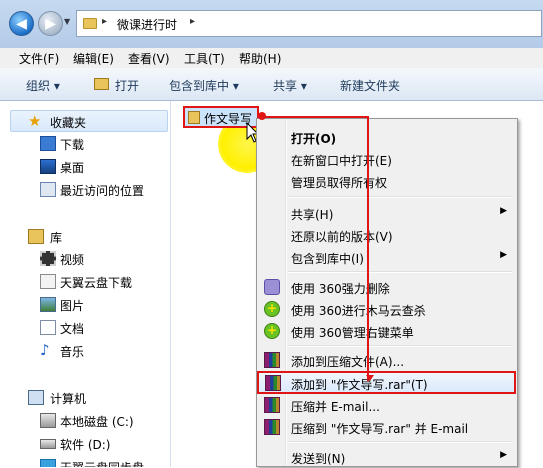  What do you see at coordinates (228, 119) in the screenshot?
I see `folder-name: 作文导写` at bounding box center [228, 119].